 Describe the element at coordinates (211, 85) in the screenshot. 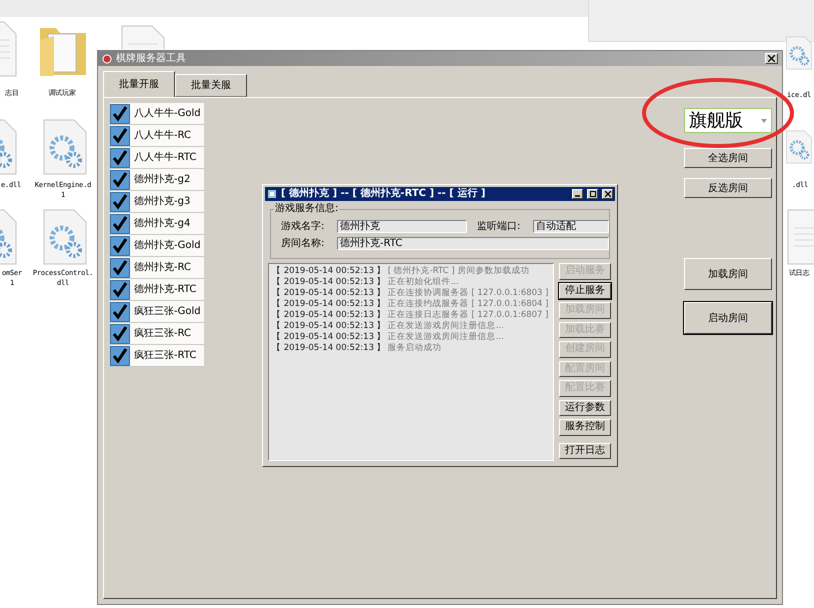

I see `tab: 批量关服` at that location.